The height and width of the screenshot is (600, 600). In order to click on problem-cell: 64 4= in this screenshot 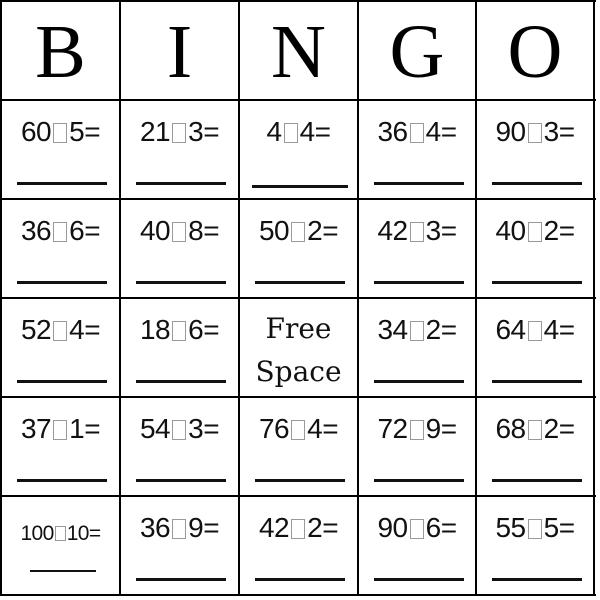, I will do `click(535, 347)`.